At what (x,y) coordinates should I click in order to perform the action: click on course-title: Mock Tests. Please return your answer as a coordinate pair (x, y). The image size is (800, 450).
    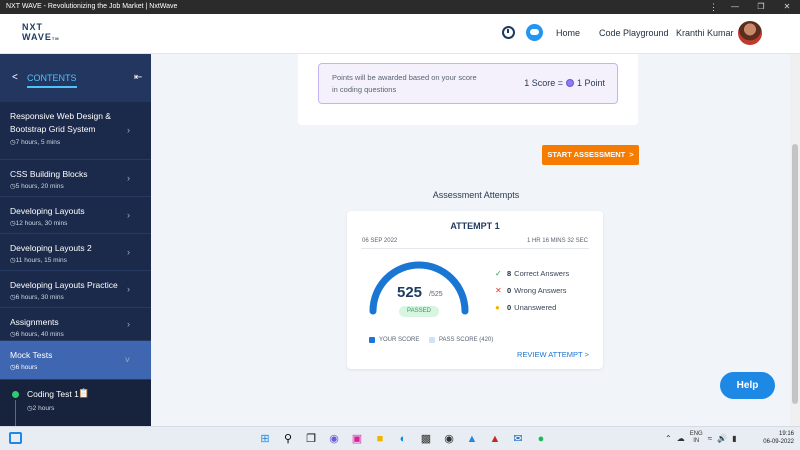
    Looking at the image, I should click on (31, 355).